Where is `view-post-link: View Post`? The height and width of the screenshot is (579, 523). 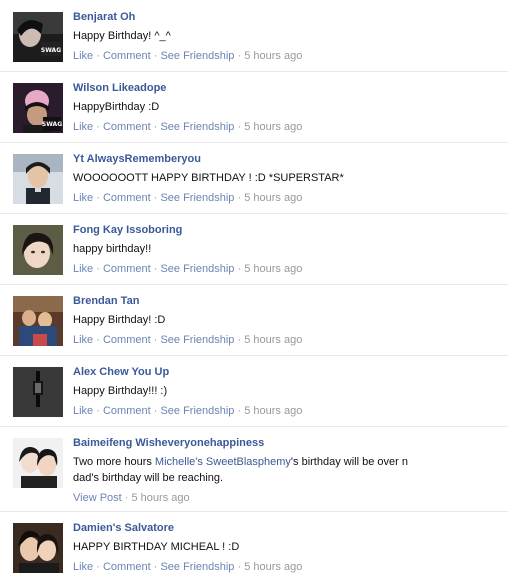 view-post-link: View Post is located at coordinates (97, 498).